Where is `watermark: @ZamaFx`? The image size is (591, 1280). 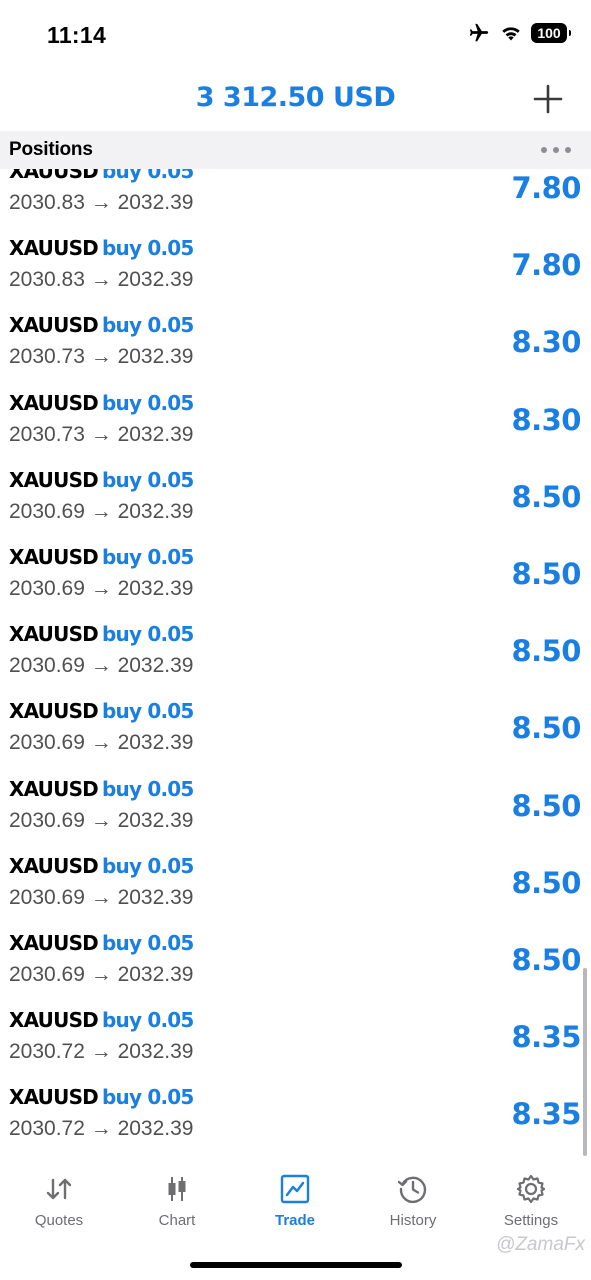
watermark: @ZamaFx is located at coordinates (540, 1244).